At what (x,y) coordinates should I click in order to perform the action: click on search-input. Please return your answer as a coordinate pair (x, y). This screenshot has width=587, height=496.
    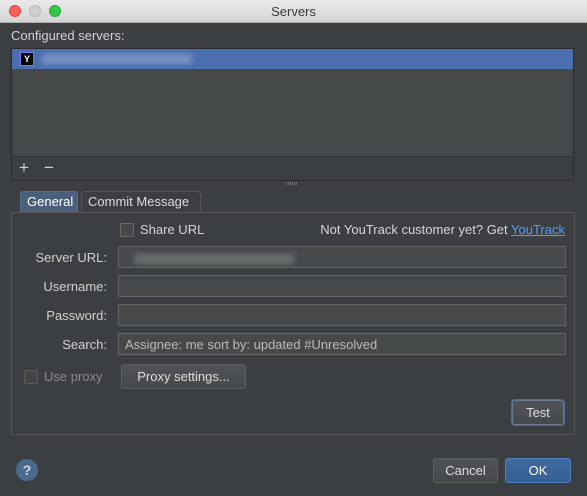
    Looking at the image, I should click on (342, 344).